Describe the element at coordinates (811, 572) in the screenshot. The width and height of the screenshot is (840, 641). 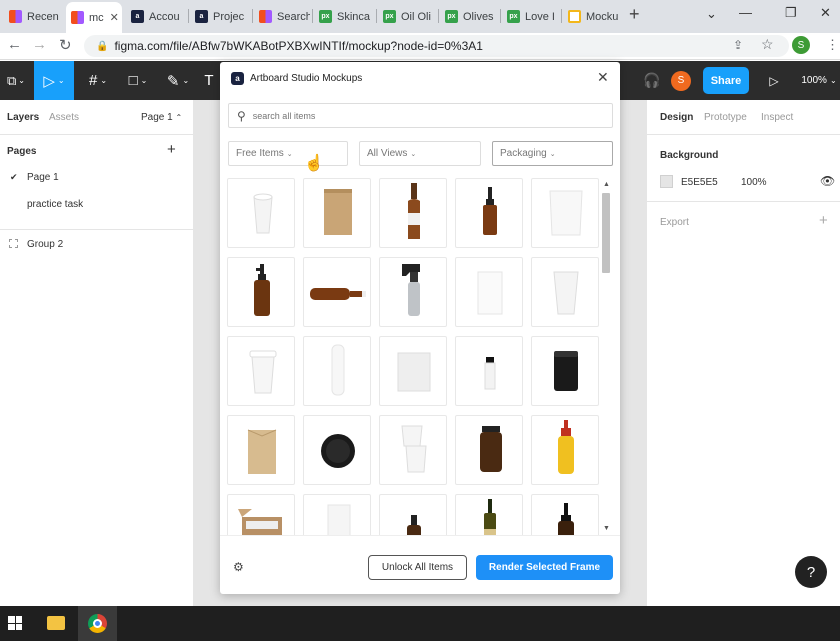
I see `help-button: ?` at that location.